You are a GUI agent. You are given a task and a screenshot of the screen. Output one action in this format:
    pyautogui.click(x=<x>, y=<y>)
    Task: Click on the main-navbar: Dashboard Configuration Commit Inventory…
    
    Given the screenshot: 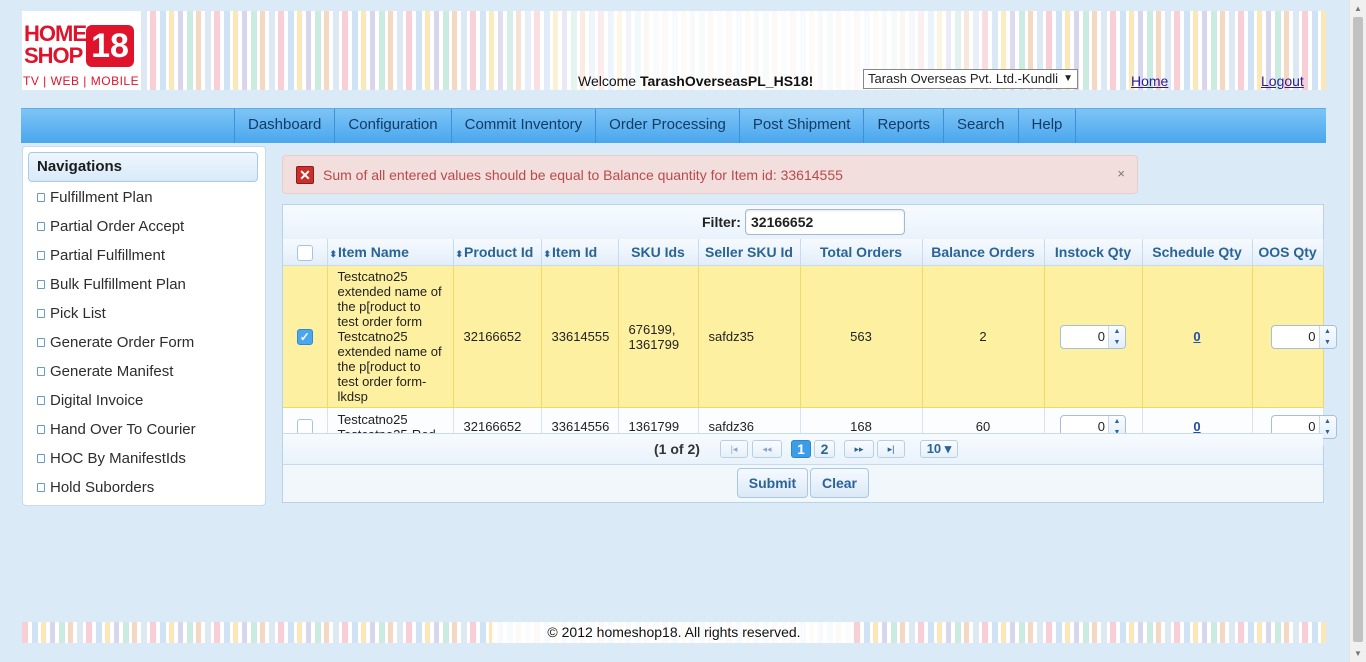 What is the action you would take?
    pyautogui.click(x=673, y=125)
    